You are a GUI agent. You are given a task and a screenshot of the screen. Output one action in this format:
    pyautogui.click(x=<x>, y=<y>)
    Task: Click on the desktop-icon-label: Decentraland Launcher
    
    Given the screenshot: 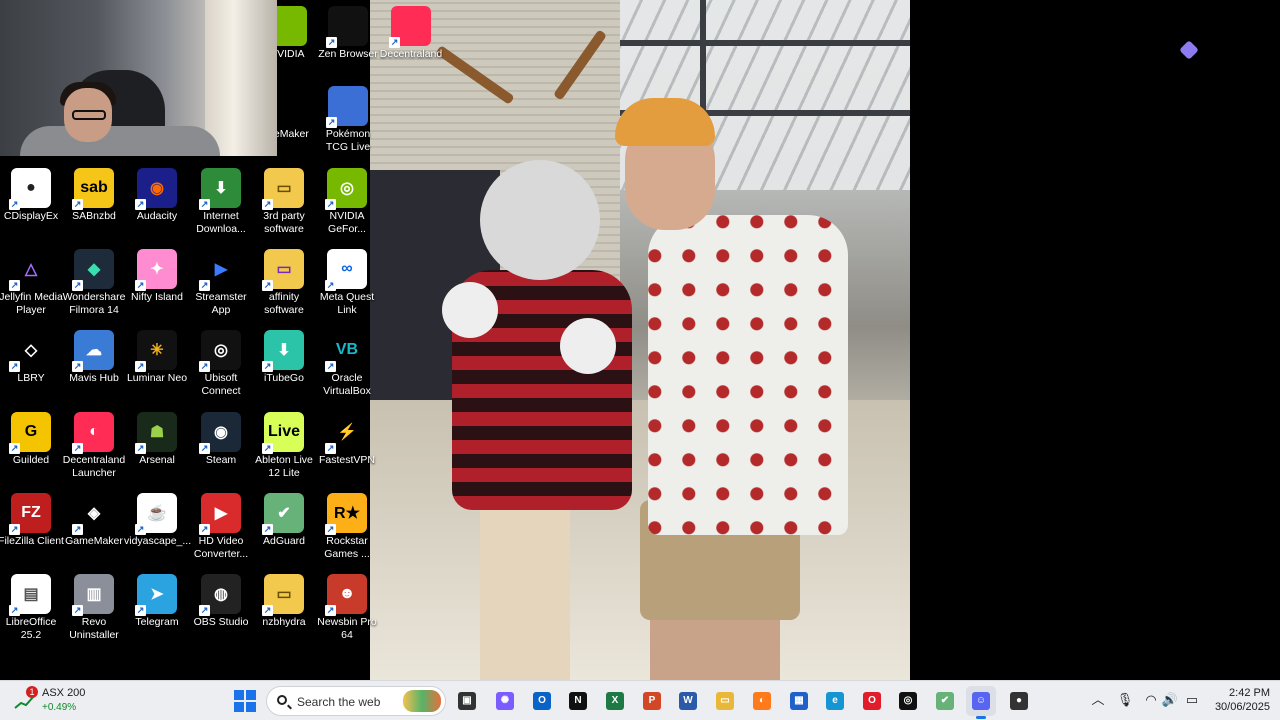 What is the action you would take?
    pyautogui.click(x=94, y=466)
    